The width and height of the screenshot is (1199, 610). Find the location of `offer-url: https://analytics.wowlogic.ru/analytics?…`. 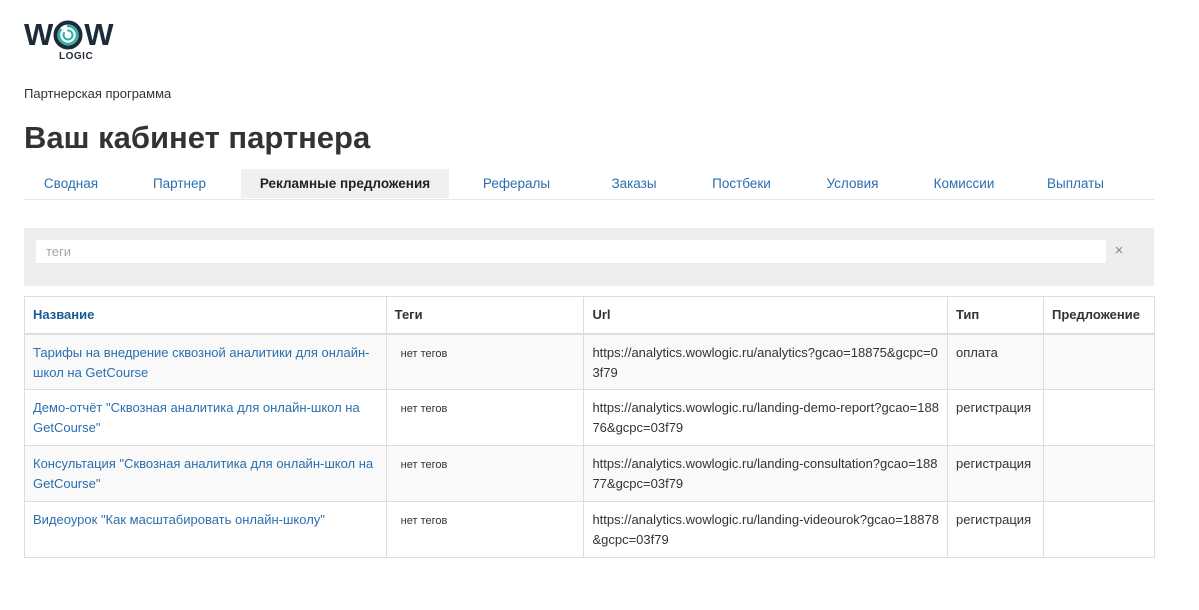

offer-url: https://analytics.wowlogic.ru/analytics?… is located at coordinates (765, 362).